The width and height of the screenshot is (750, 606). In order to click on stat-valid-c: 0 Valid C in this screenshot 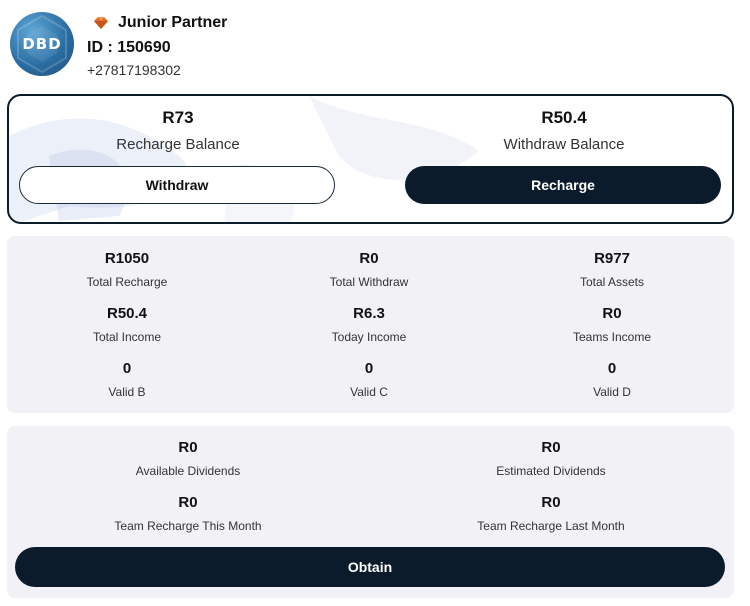, I will do `click(369, 379)`.